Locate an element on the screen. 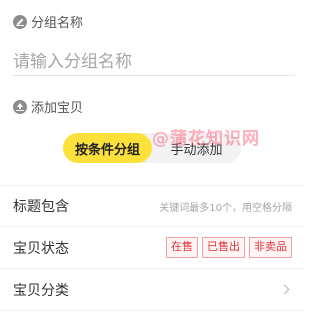 This screenshot has width=320, height=312. item-category-row: 宝贝分类 is located at coordinates (152, 290).